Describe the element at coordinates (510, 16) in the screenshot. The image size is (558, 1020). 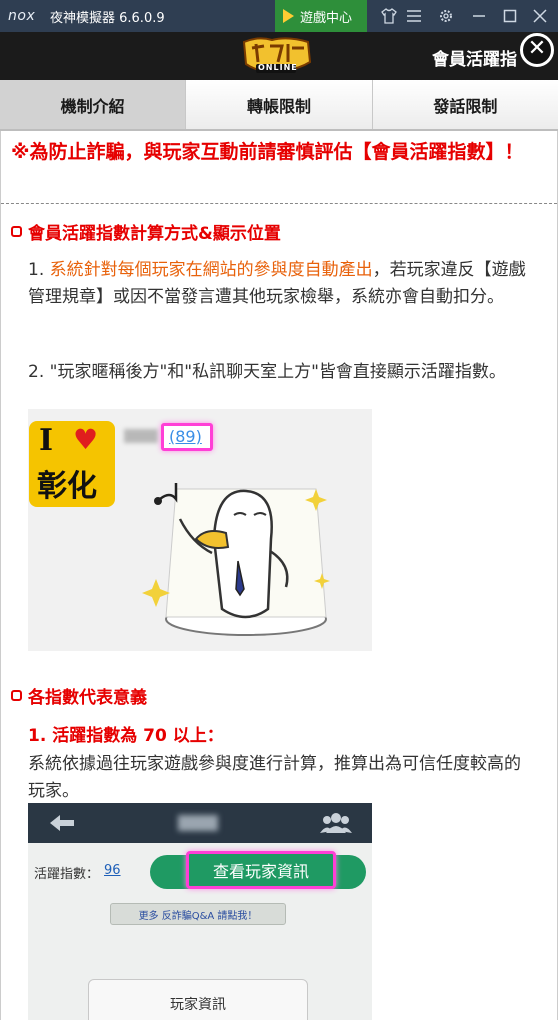
I see `maximize-icon` at that location.